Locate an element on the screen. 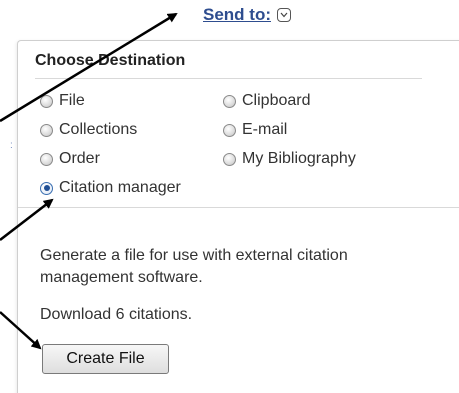  radio-option-collections: Collections is located at coordinates (88, 130).